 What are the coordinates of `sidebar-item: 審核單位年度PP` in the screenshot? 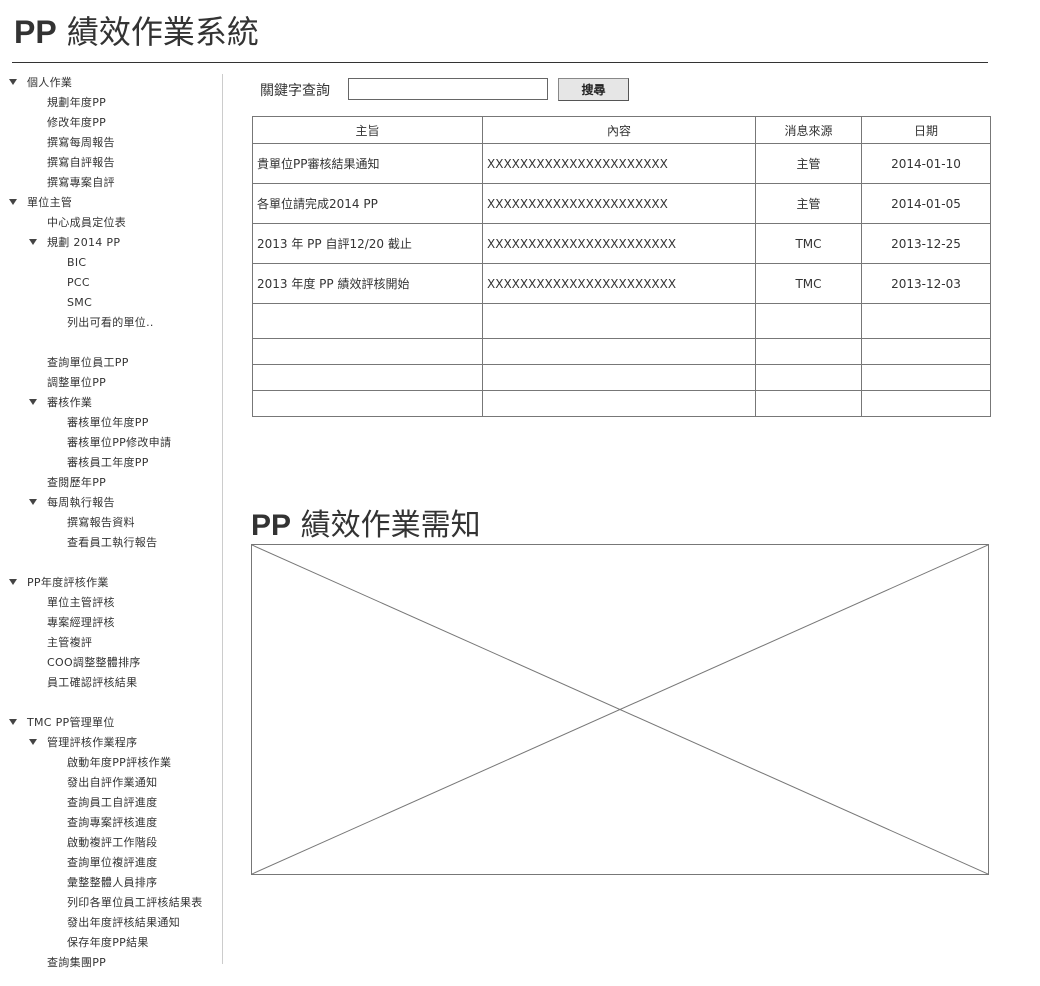 It's located at (108, 423).